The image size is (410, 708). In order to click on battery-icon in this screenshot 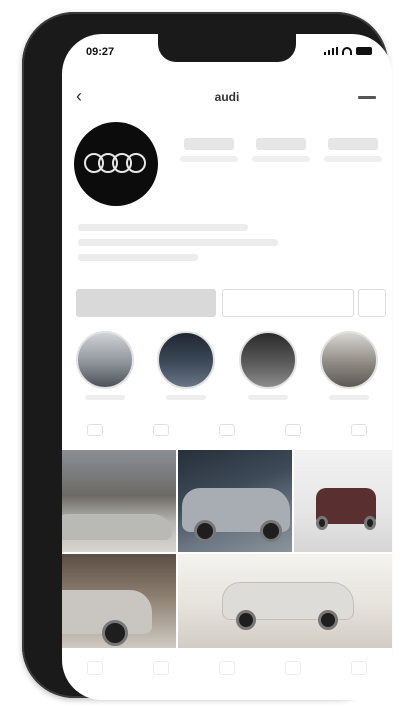, I will do `click(364, 51)`.